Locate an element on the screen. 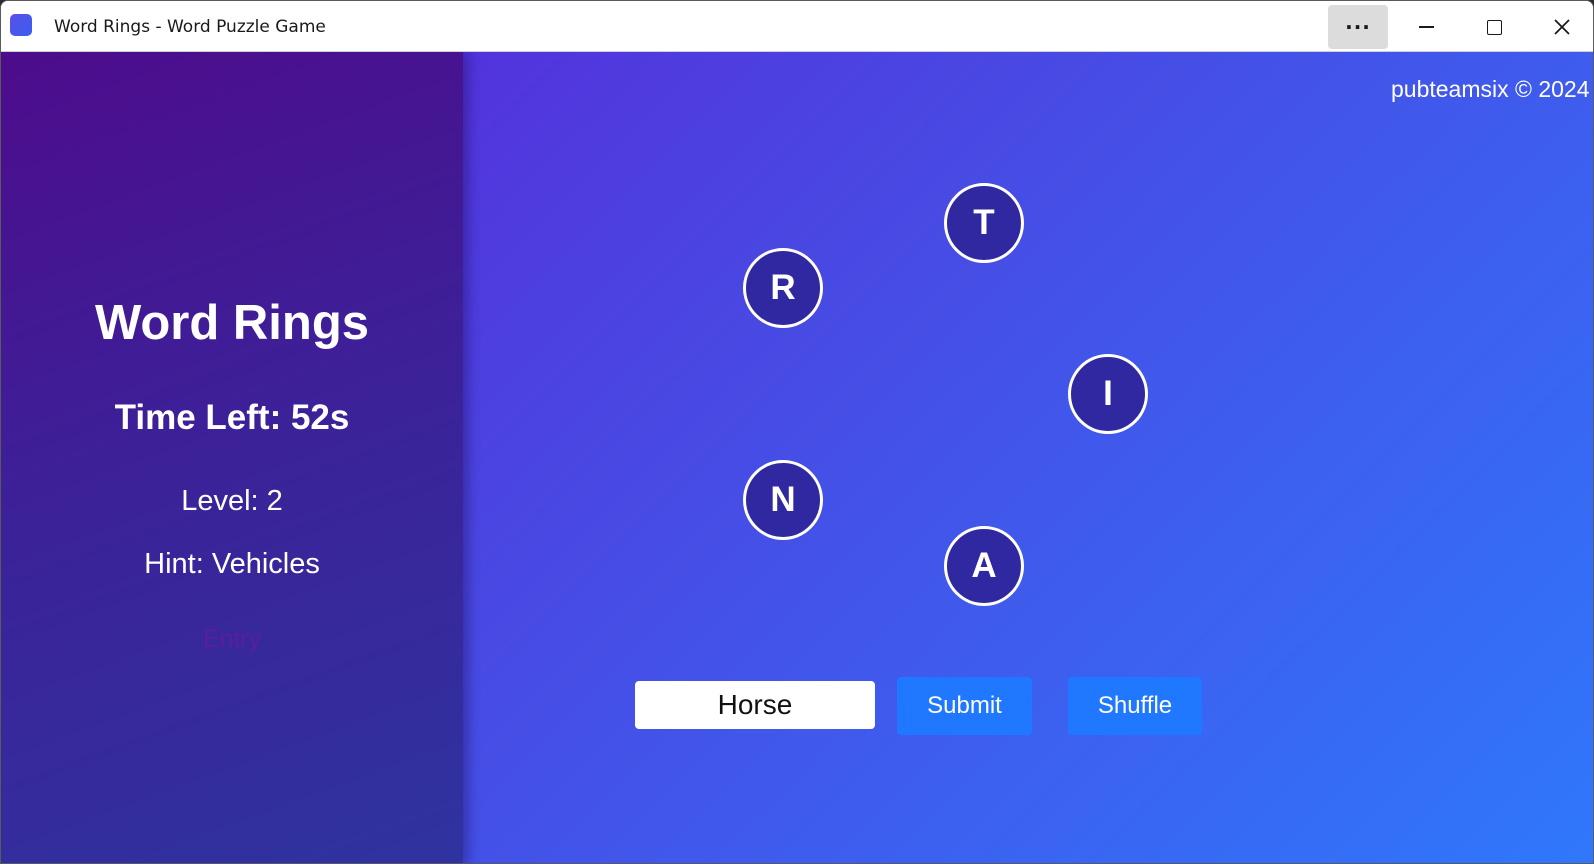  minimize-button is located at coordinates (1426, 27).